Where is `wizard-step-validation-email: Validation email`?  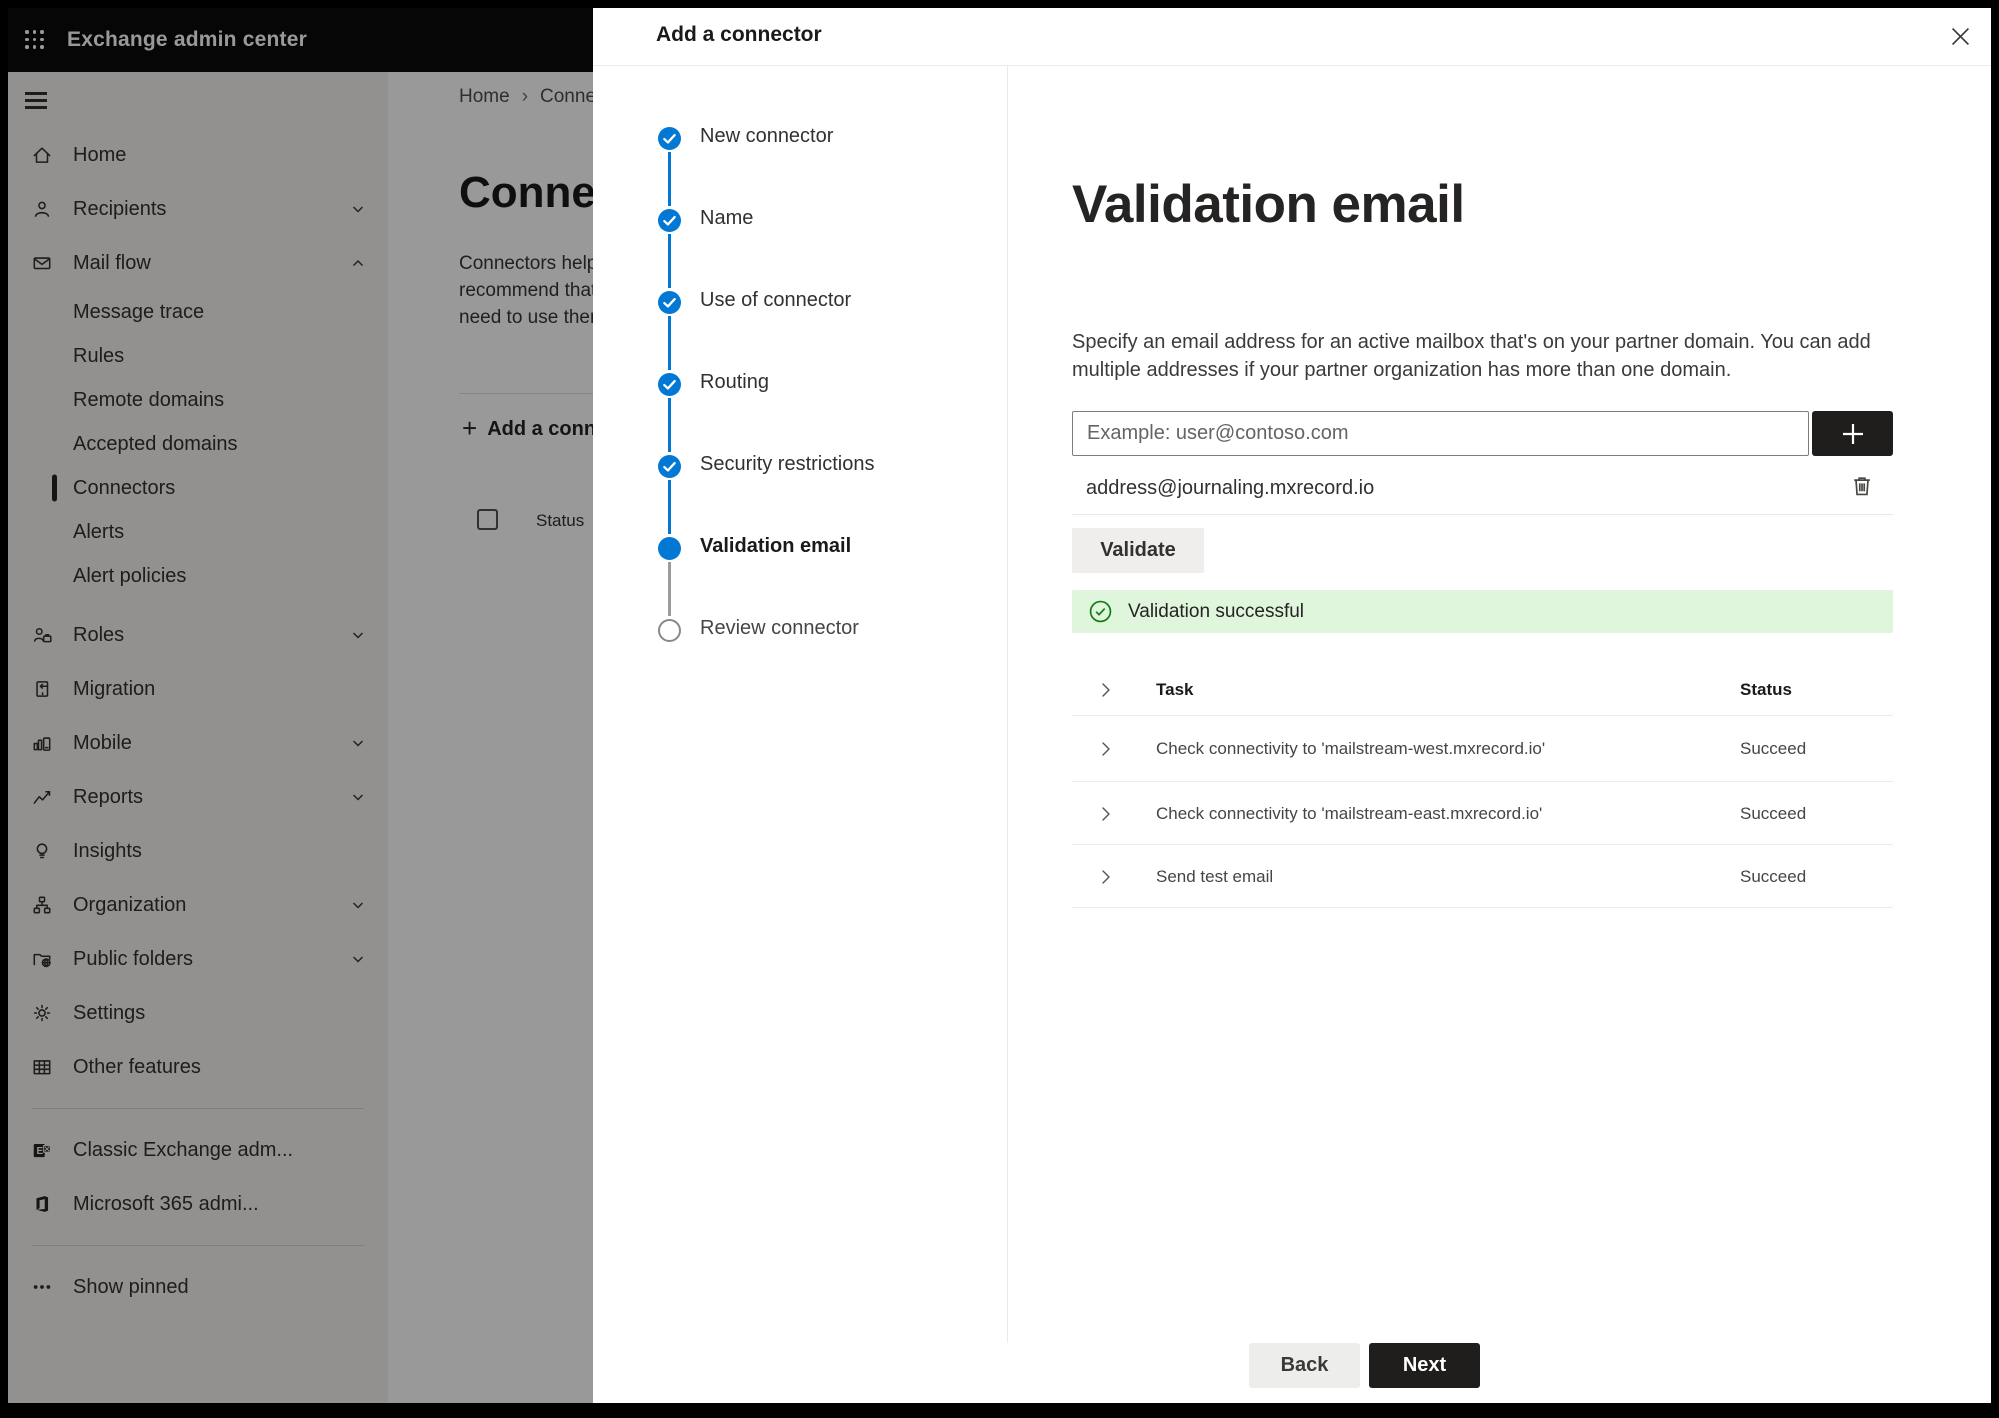 wizard-step-validation-email: Validation email is located at coordinates (775, 546).